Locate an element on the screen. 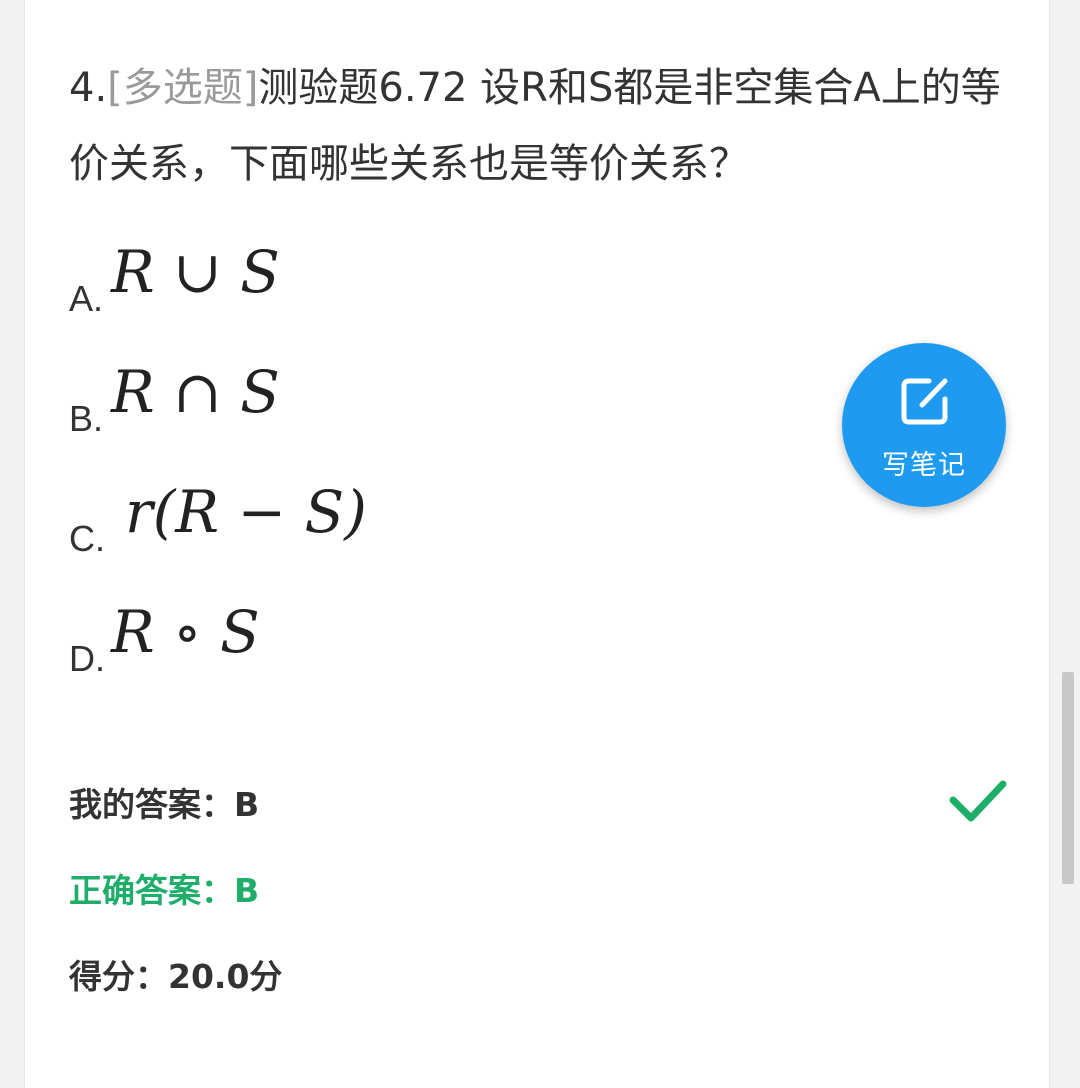 The height and width of the screenshot is (1088, 1080). option-b: B. R ∩ S is located at coordinates (369, 395).